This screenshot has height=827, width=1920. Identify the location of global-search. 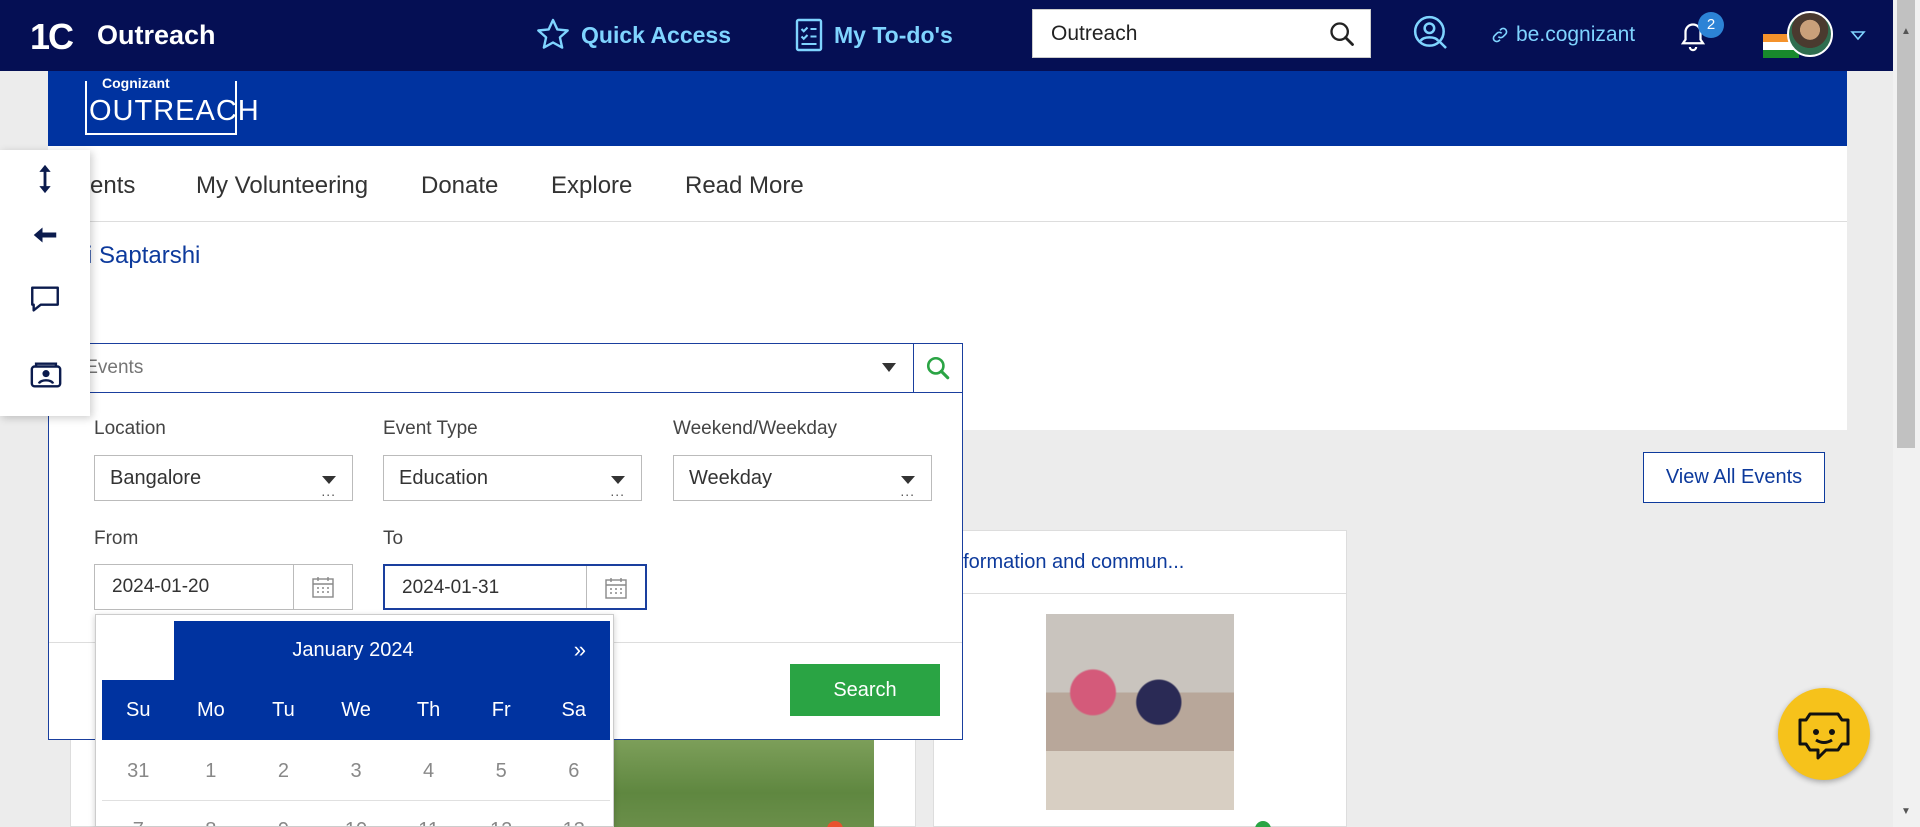
(1201, 33).